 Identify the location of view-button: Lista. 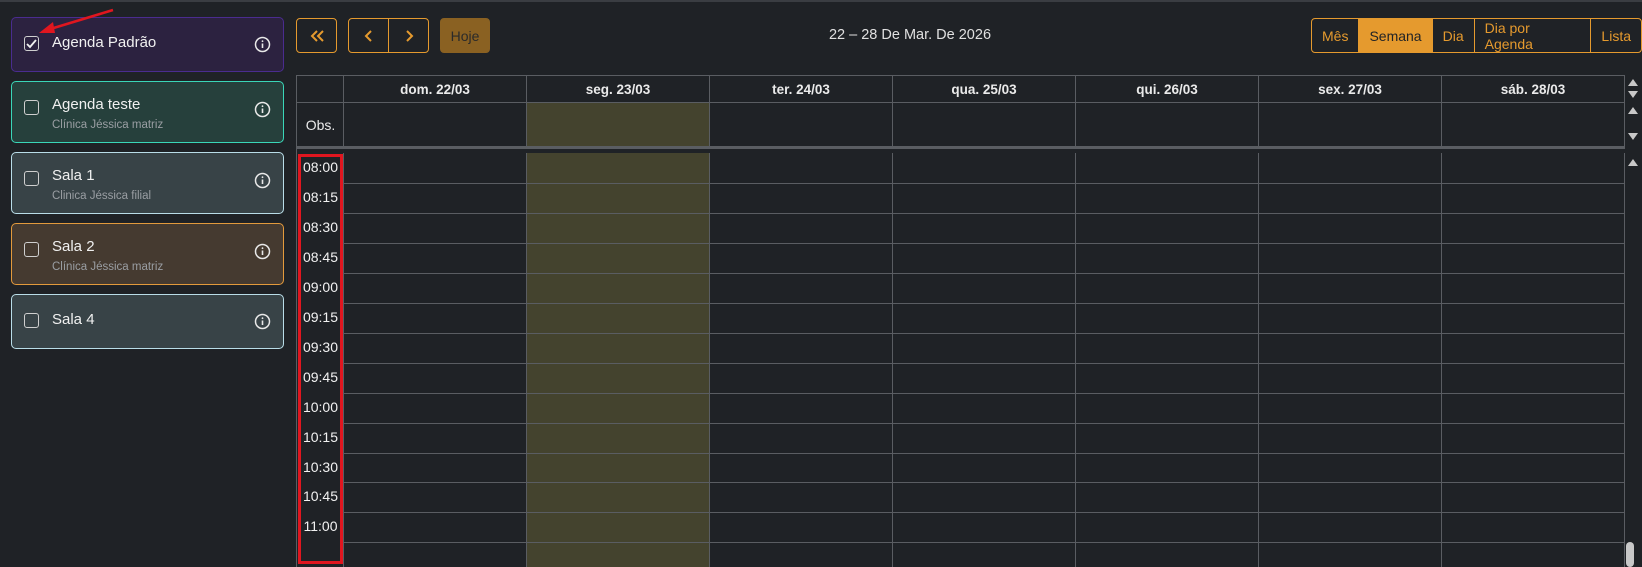
(1616, 35).